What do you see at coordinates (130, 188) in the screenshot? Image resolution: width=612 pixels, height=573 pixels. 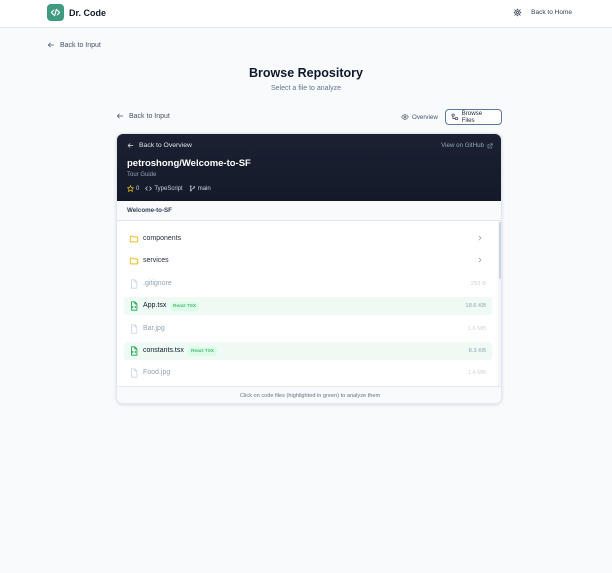 I see `star-icon` at bounding box center [130, 188].